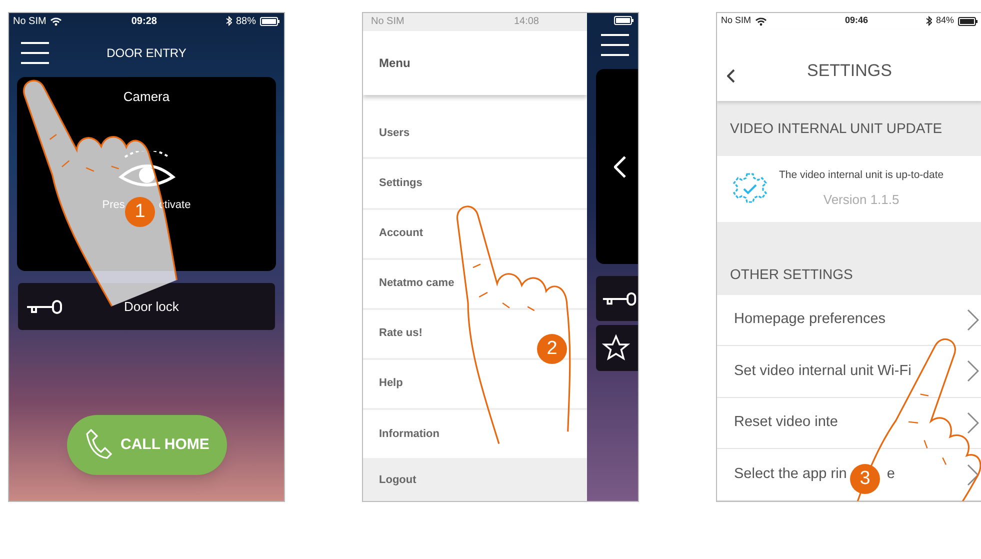  I want to click on battery-text: 88%, so click(246, 21).